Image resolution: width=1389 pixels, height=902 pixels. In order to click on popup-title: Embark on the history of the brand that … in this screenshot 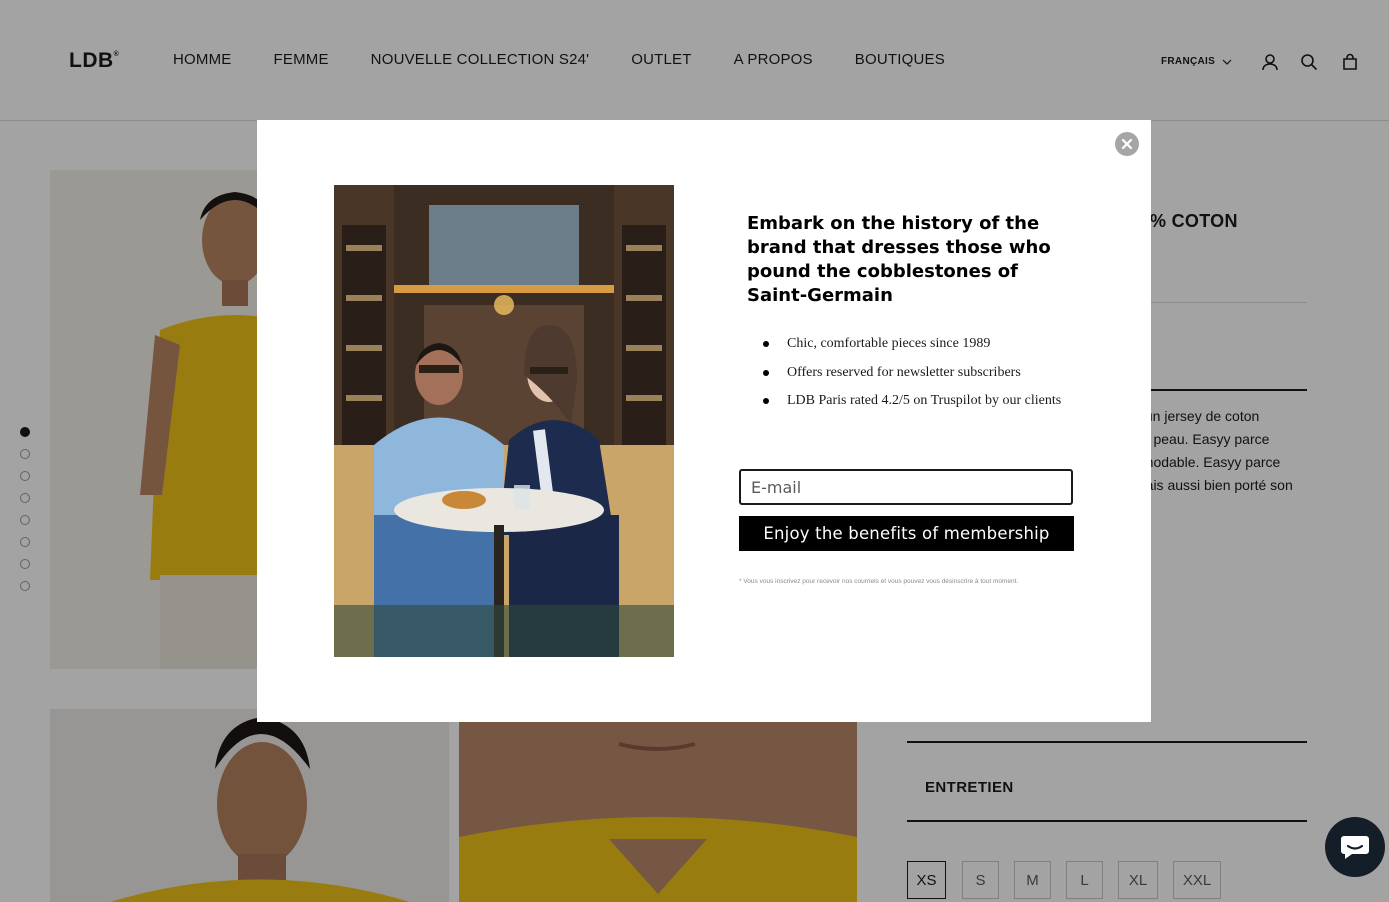, I will do `click(899, 259)`.